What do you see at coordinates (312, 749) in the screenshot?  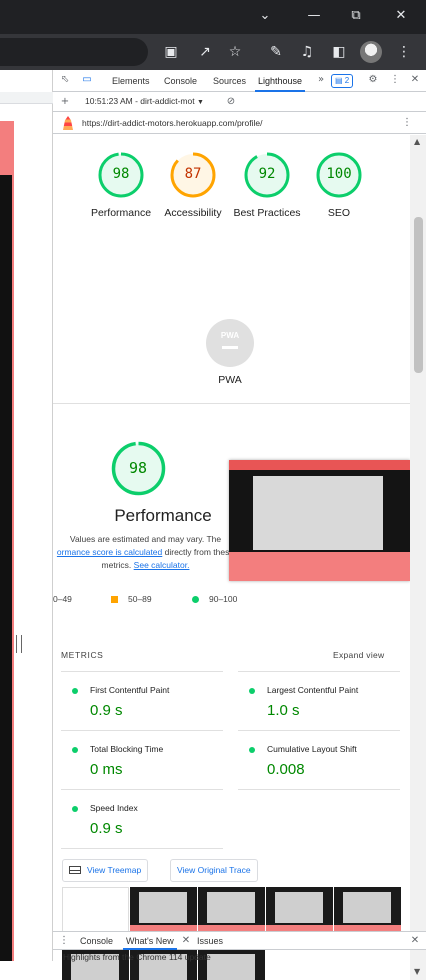 I see `metric-name: Cumulative Layout Shift` at bounding box center [312, 749].